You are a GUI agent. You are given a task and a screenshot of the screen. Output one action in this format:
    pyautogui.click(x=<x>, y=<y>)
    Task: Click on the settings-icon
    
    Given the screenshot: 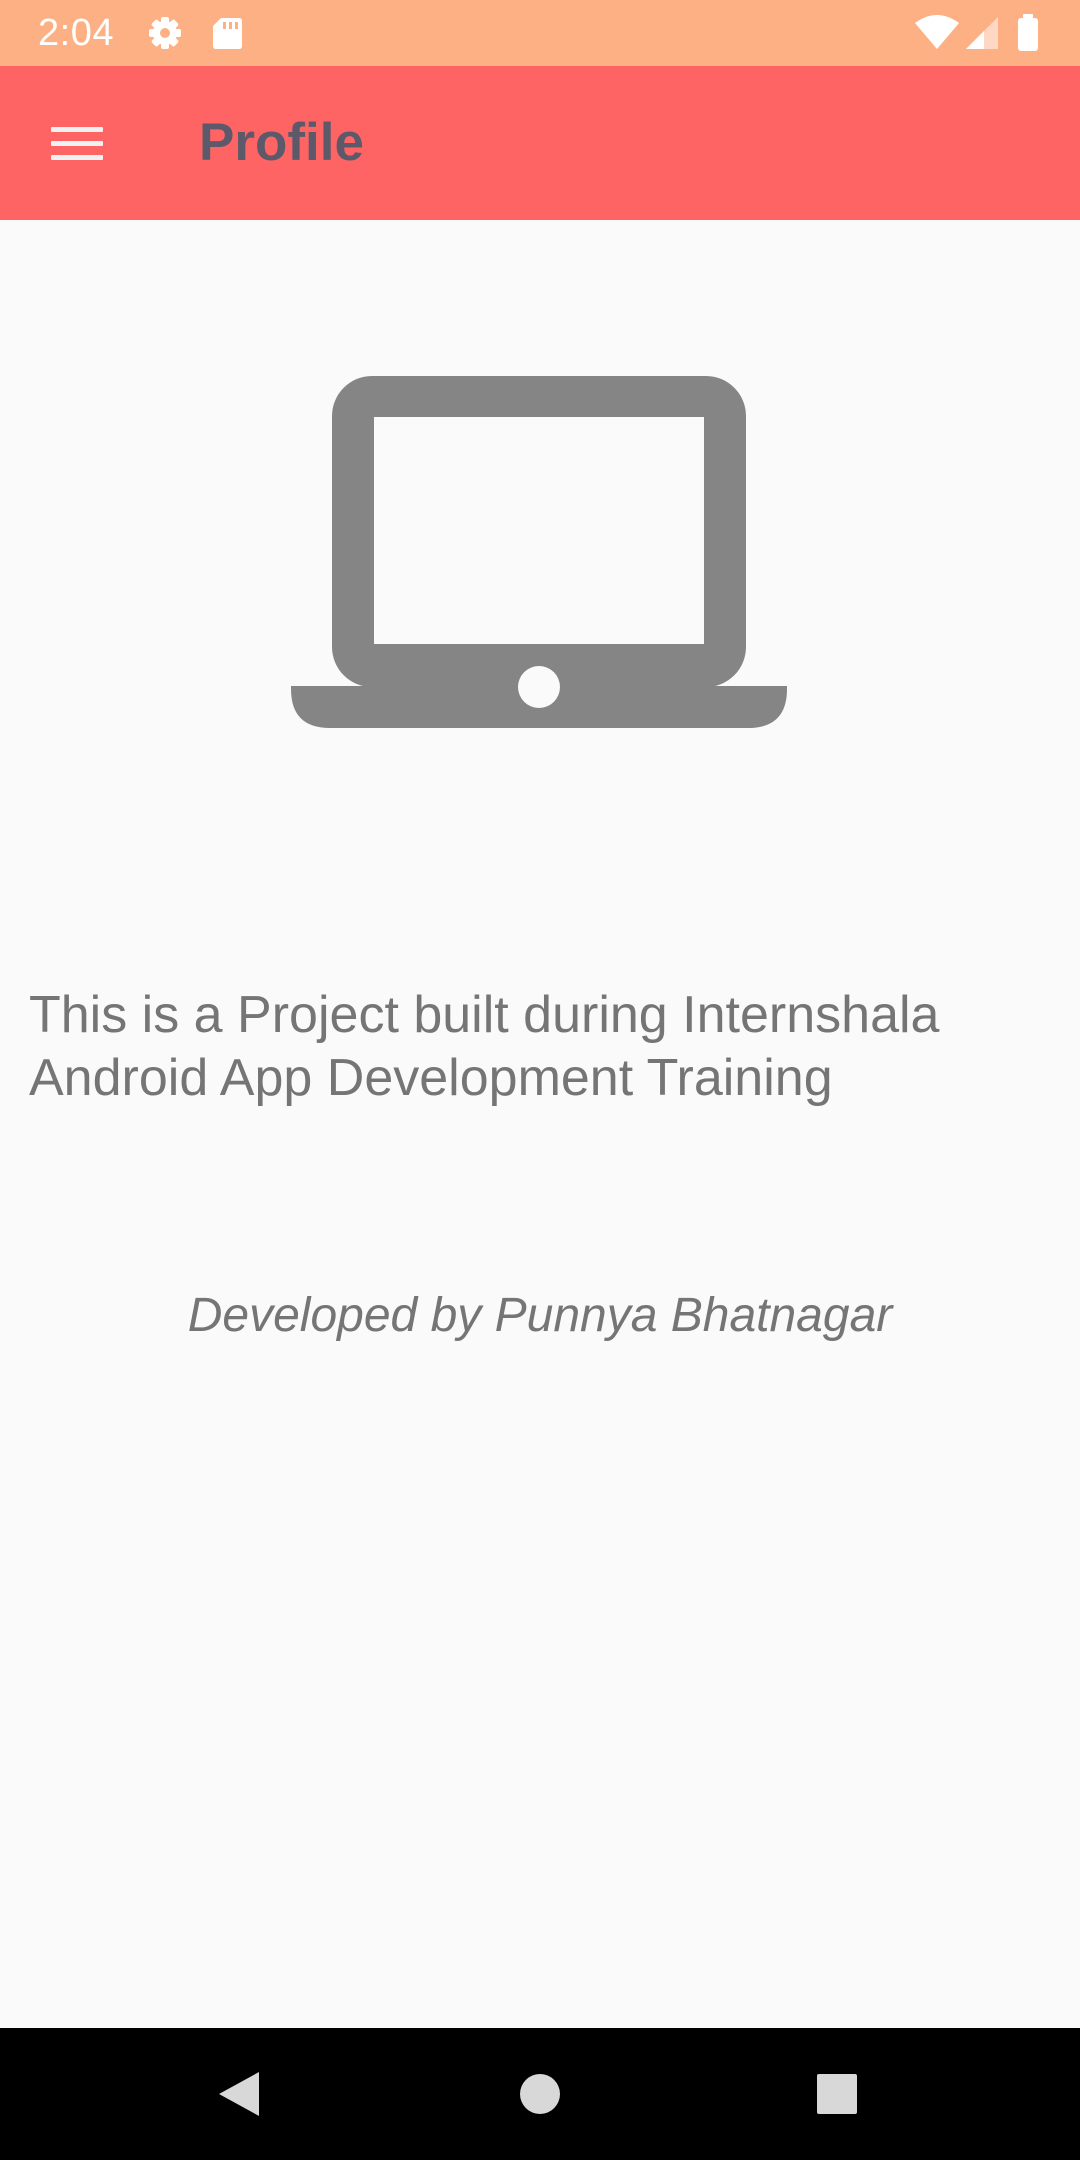 What is the action you would take?
    pyautogui.click(x=165, y=33)
    